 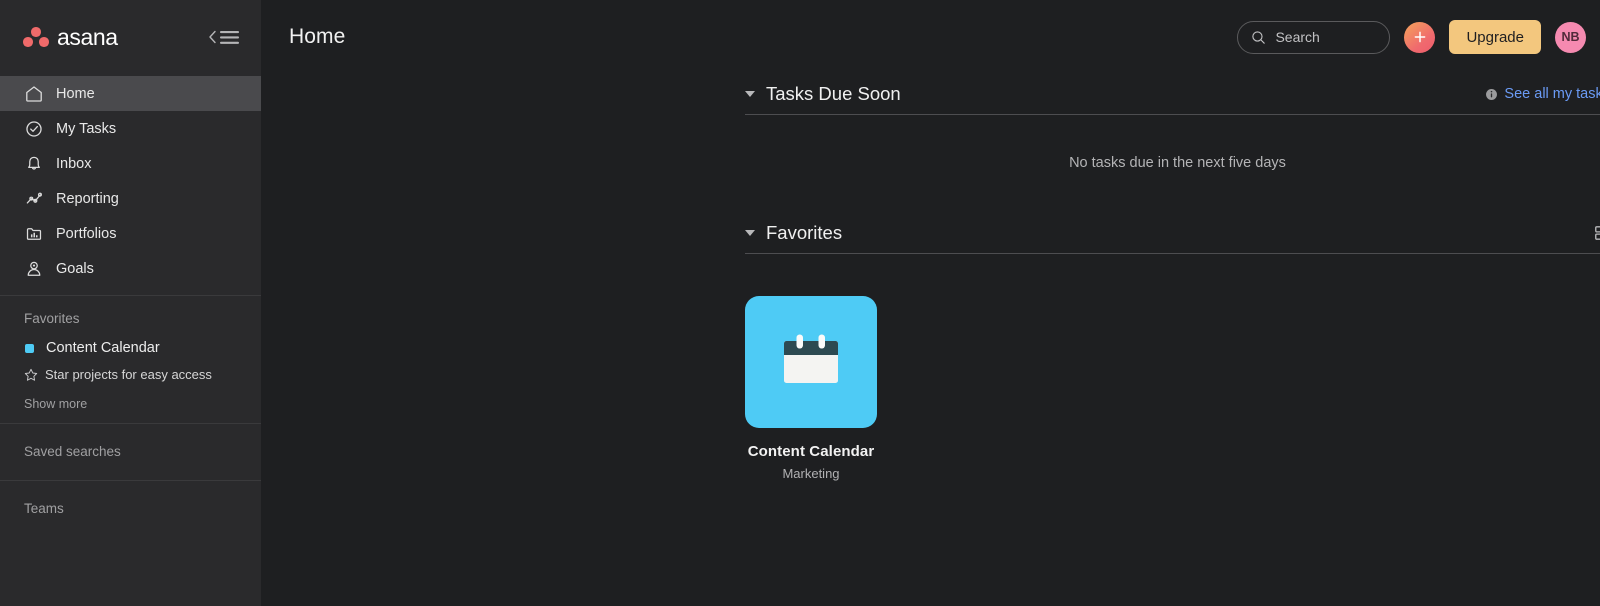 What do you see at coordinates (1172, 233) in the screenshot?
I see `favorites-header: Favorites` at bounding box center [1172, 233].